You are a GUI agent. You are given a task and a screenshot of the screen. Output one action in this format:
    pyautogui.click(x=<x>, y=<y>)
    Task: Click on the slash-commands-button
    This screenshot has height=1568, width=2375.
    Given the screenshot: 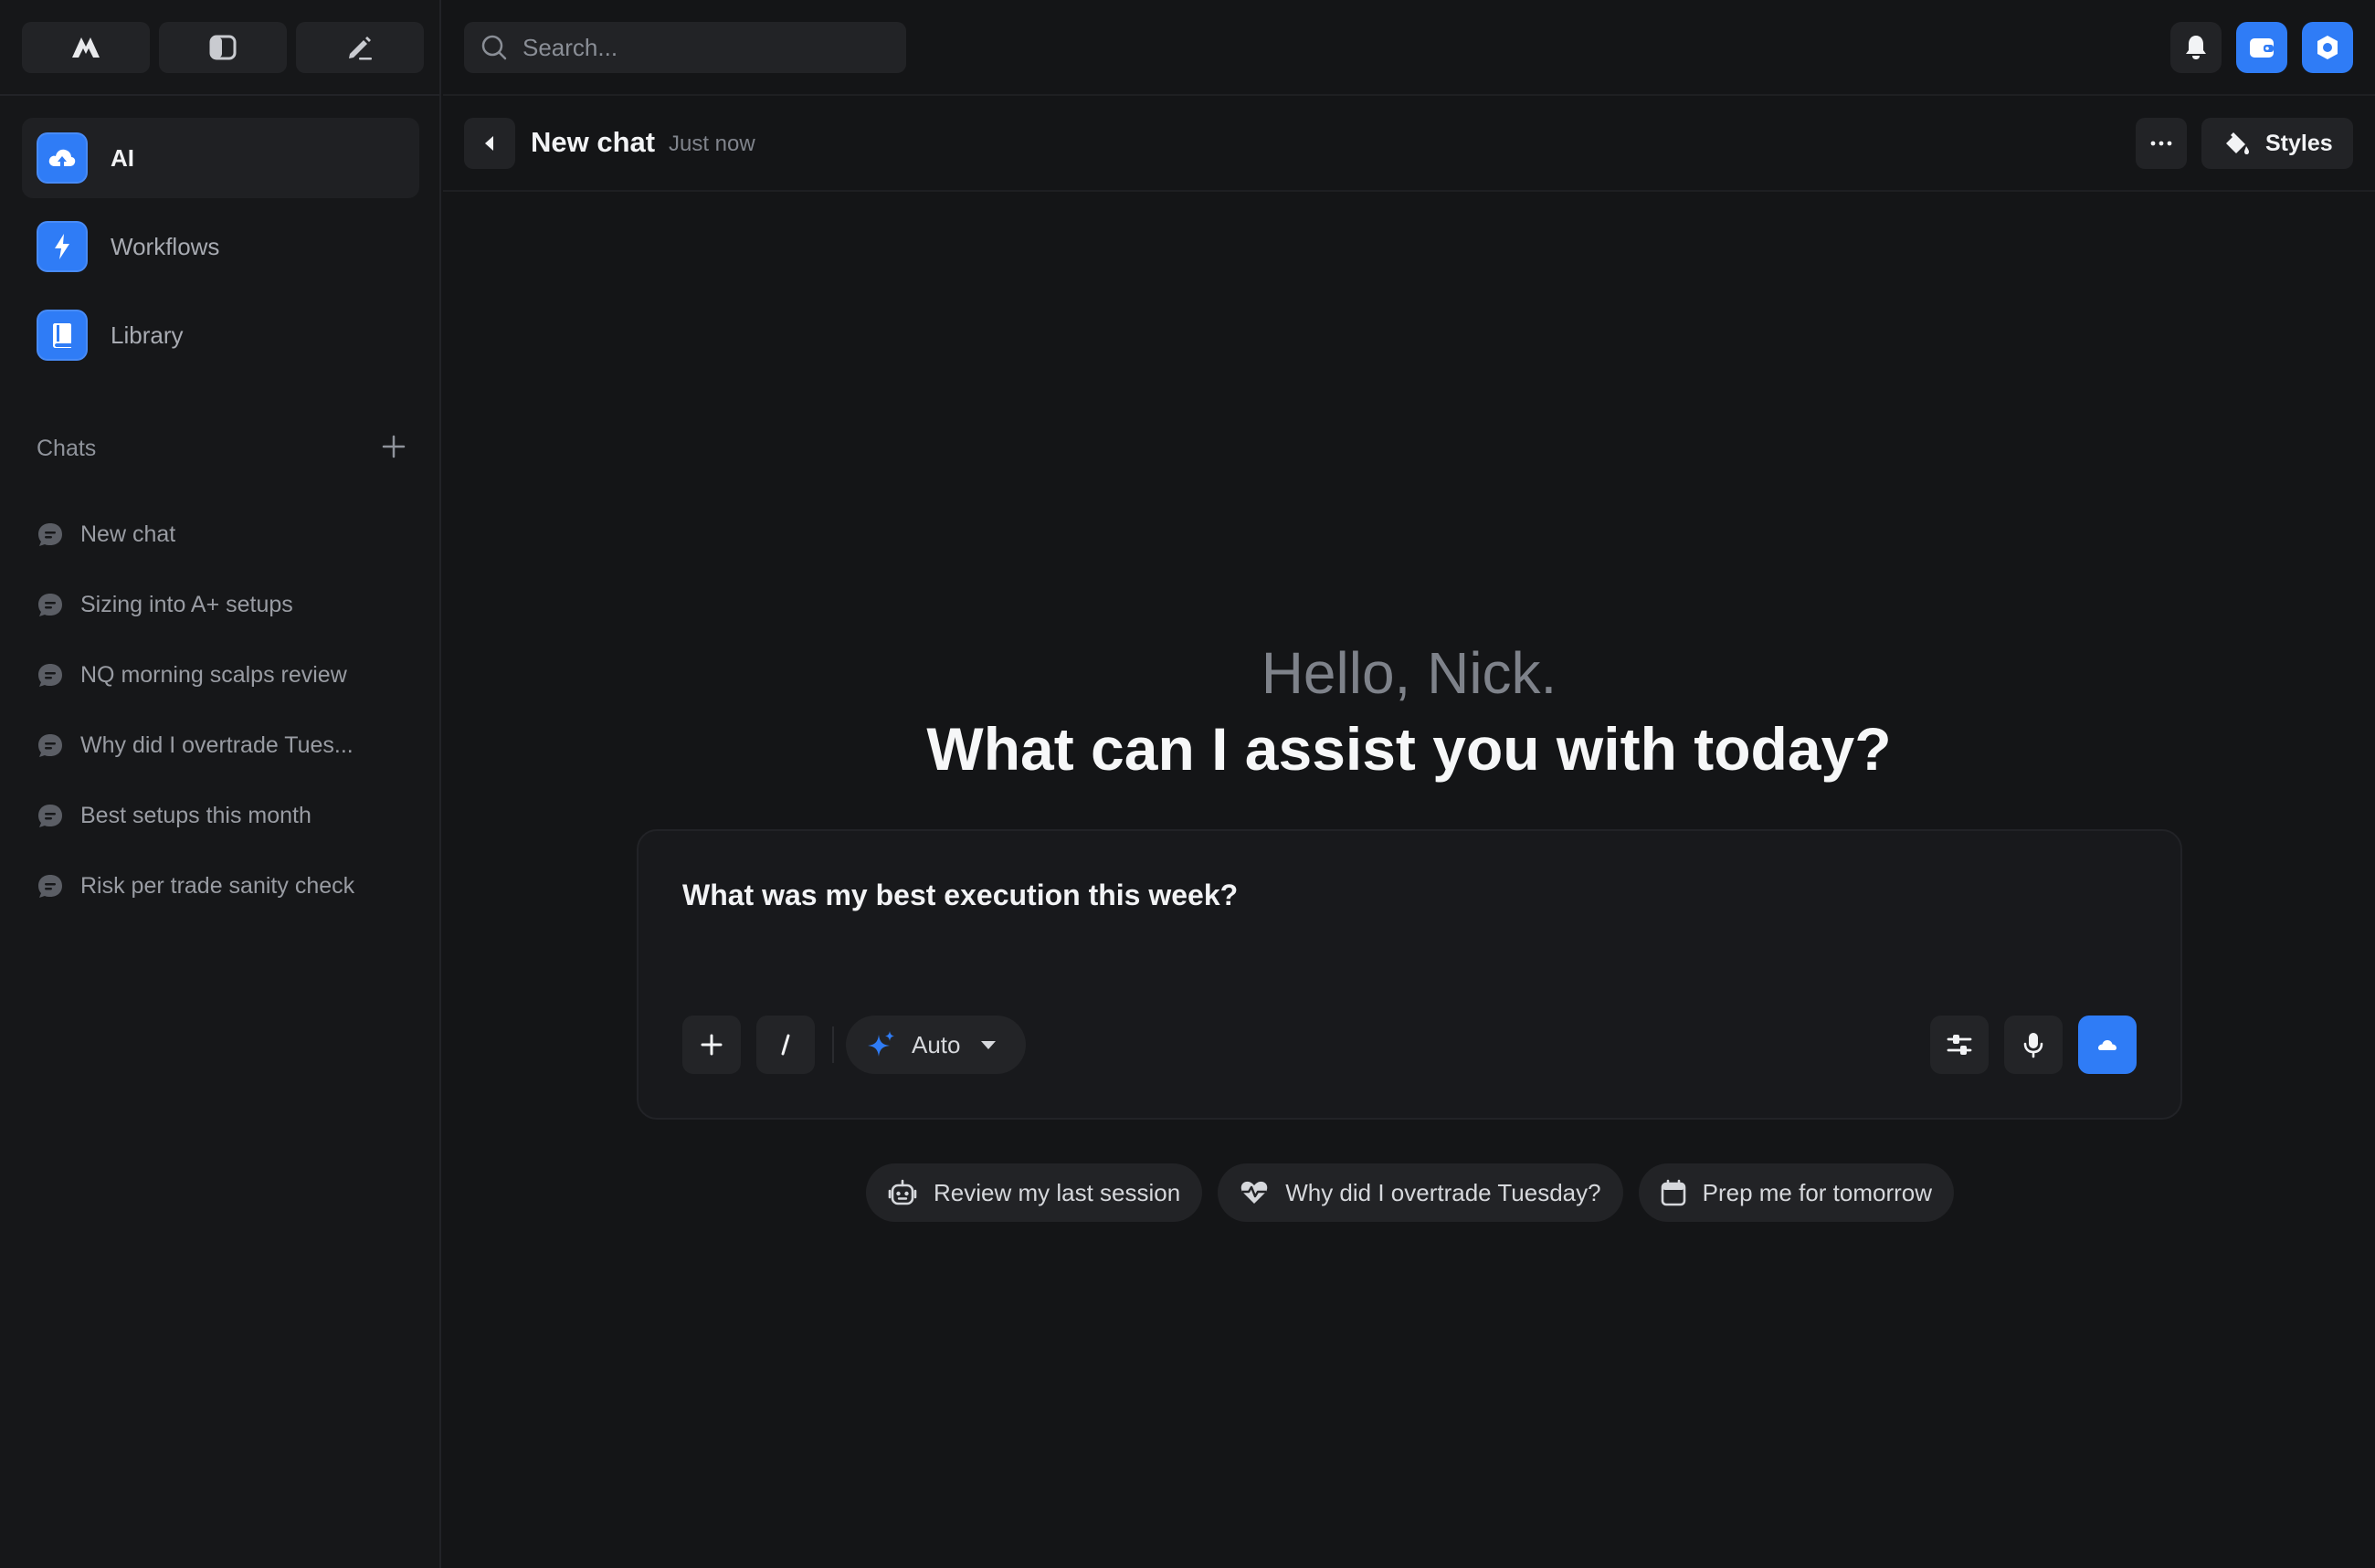 What is the action you would take?
    pyautogui.click(x=786, y=1045)
    